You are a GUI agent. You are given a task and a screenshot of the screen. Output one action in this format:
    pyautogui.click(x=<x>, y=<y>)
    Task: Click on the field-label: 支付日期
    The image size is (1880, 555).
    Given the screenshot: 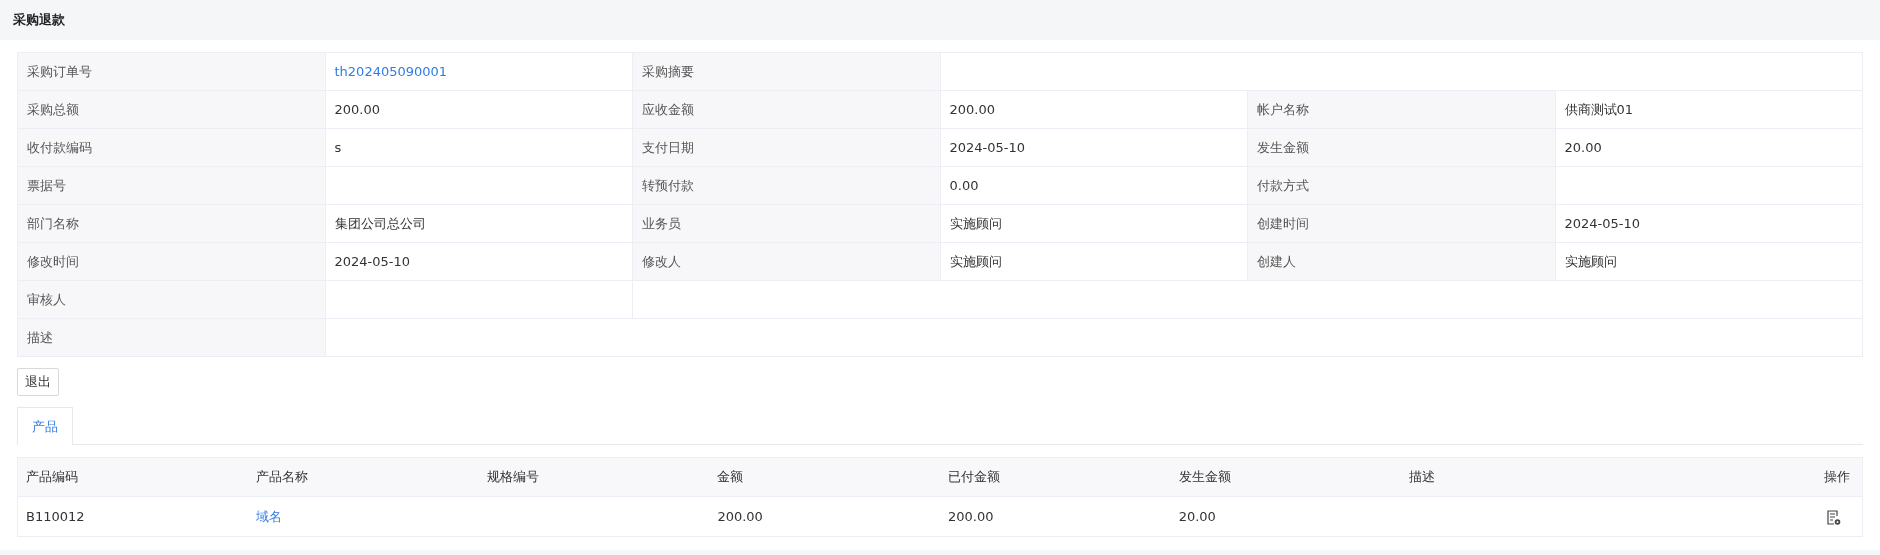 What is the action you would take?
    pyautogui.click(x=786, y=147)
    